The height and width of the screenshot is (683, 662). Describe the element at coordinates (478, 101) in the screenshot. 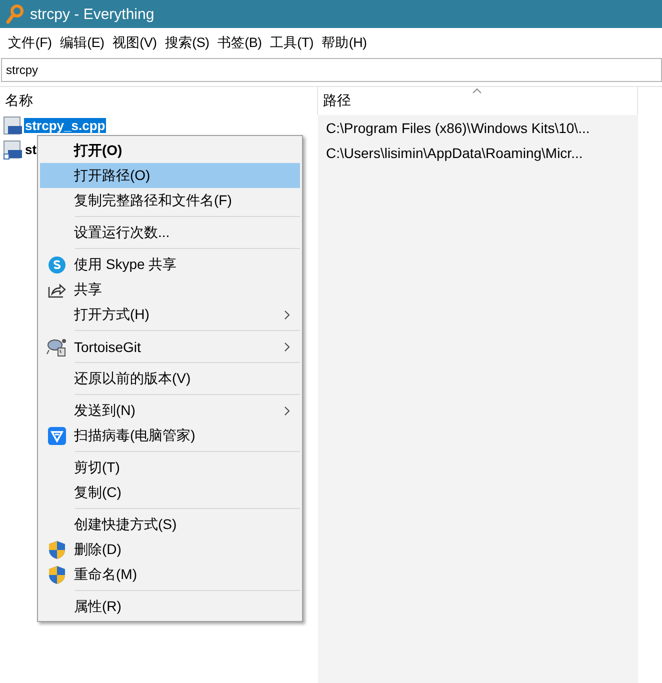

I see `column-header: 路径` at that location.